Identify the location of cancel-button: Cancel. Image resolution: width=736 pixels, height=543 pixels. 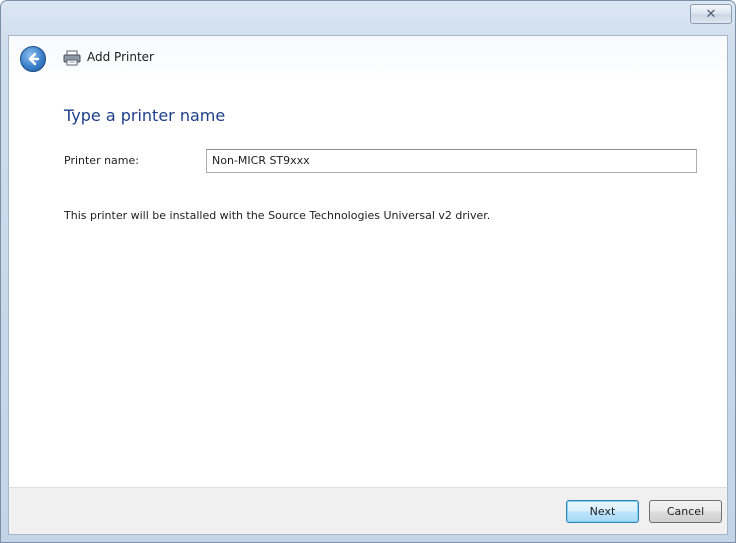
(685, 511).